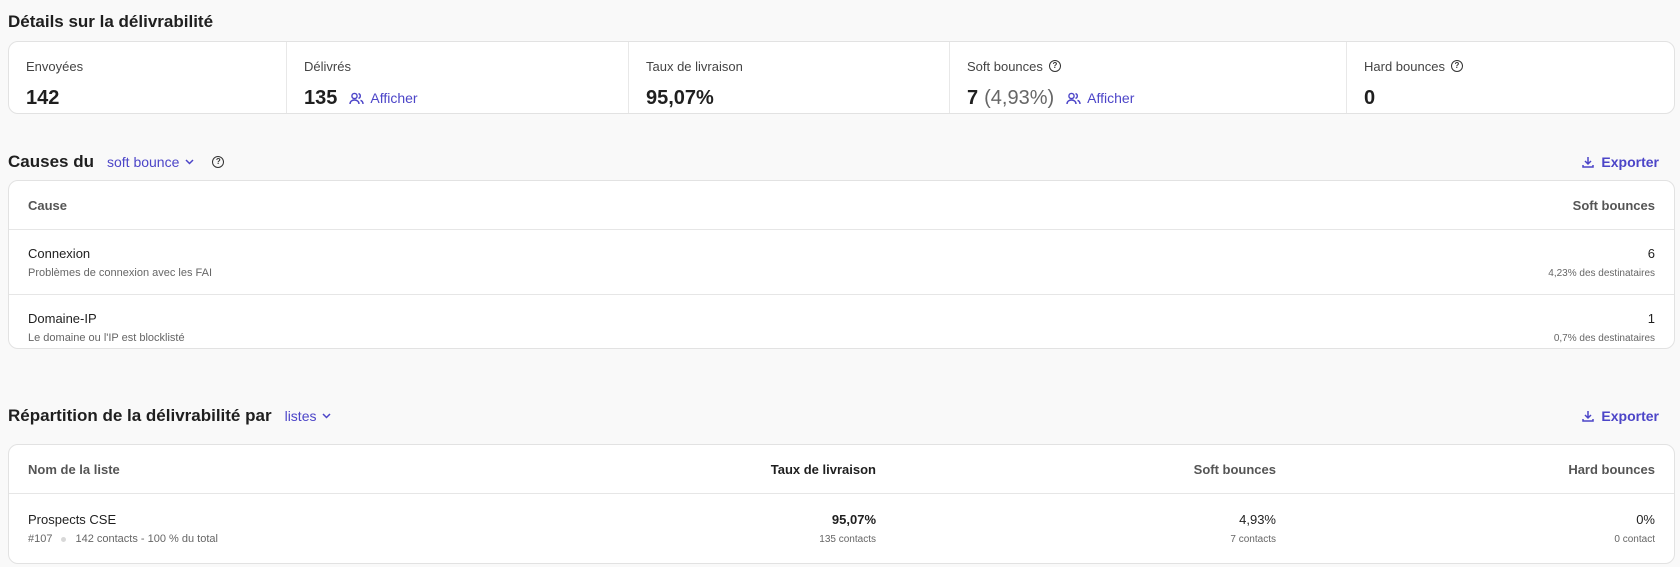 This screenshot has width=1680, height=567. What do you see at coordinates (756, 469) in the screenshot?
I see `column-header-delivery-rate: Taux de livraison` at bounding box center [756, 469].